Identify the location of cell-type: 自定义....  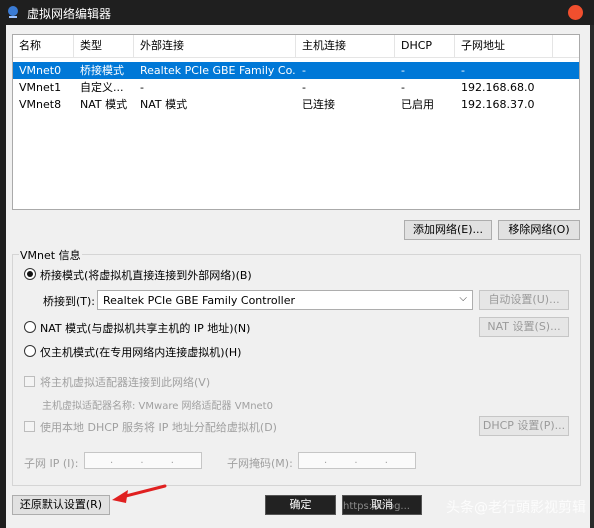
(102, 87).